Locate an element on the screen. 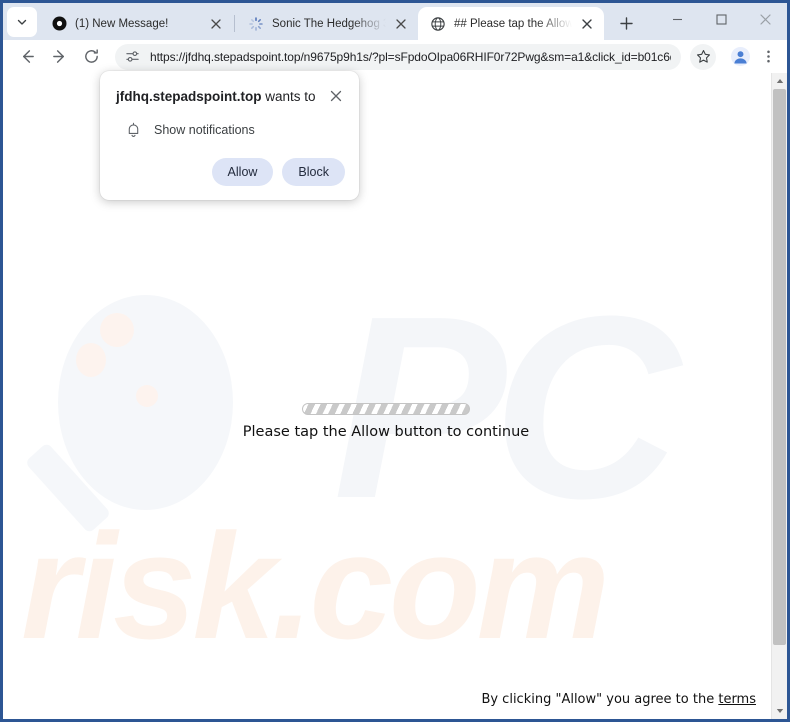 The height and width of the screenshot is (722, 790). browser-tab-please-tap-allow: ## Please tap the Allow button is located at coordinates (511, 23).